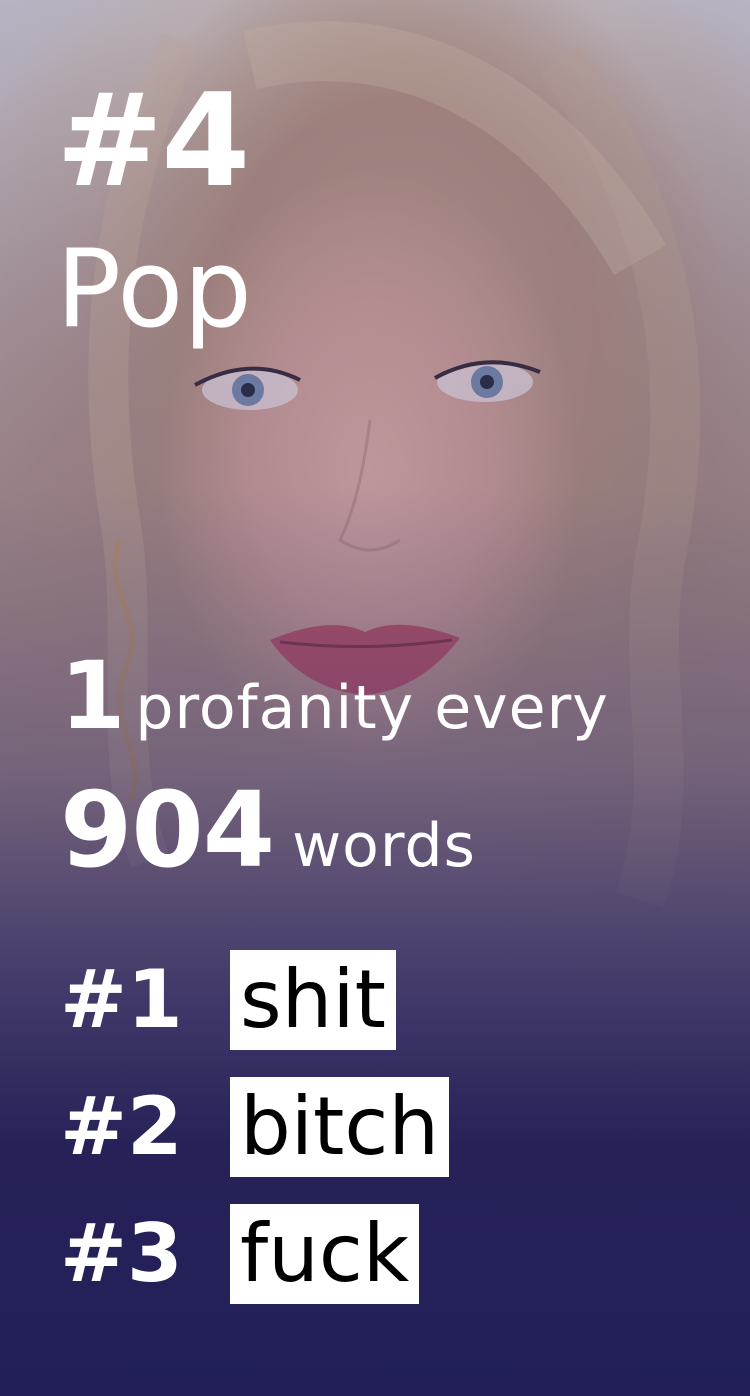 This screenshot has width=750, height=1396. What do you see at coordinates (167, 830) in the screenshot?
I see `words-count: 904` at bounding box center [167, 830].